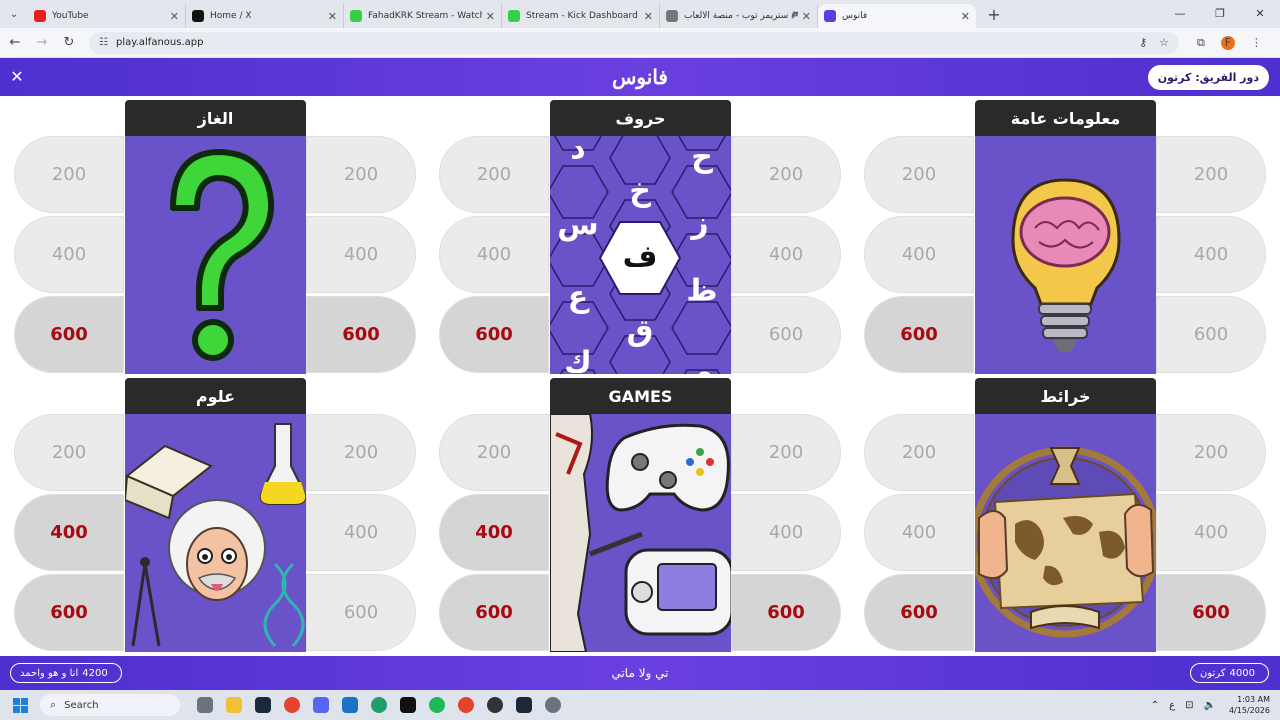  I want to click on minimize-icon: —, so click(1180, 14).